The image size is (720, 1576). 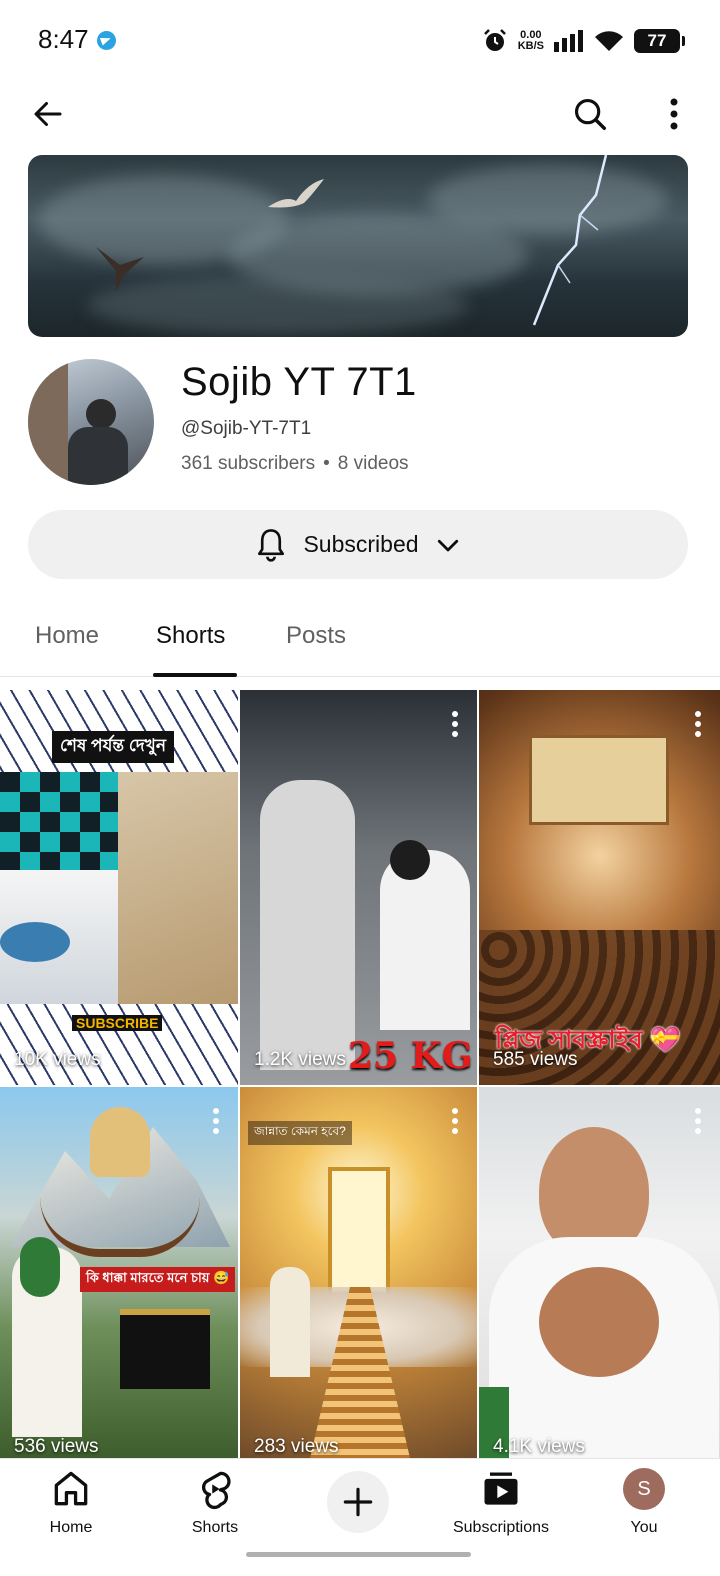 I want to click on subscribed-button: Subscribed, so click(x=358, y=544).